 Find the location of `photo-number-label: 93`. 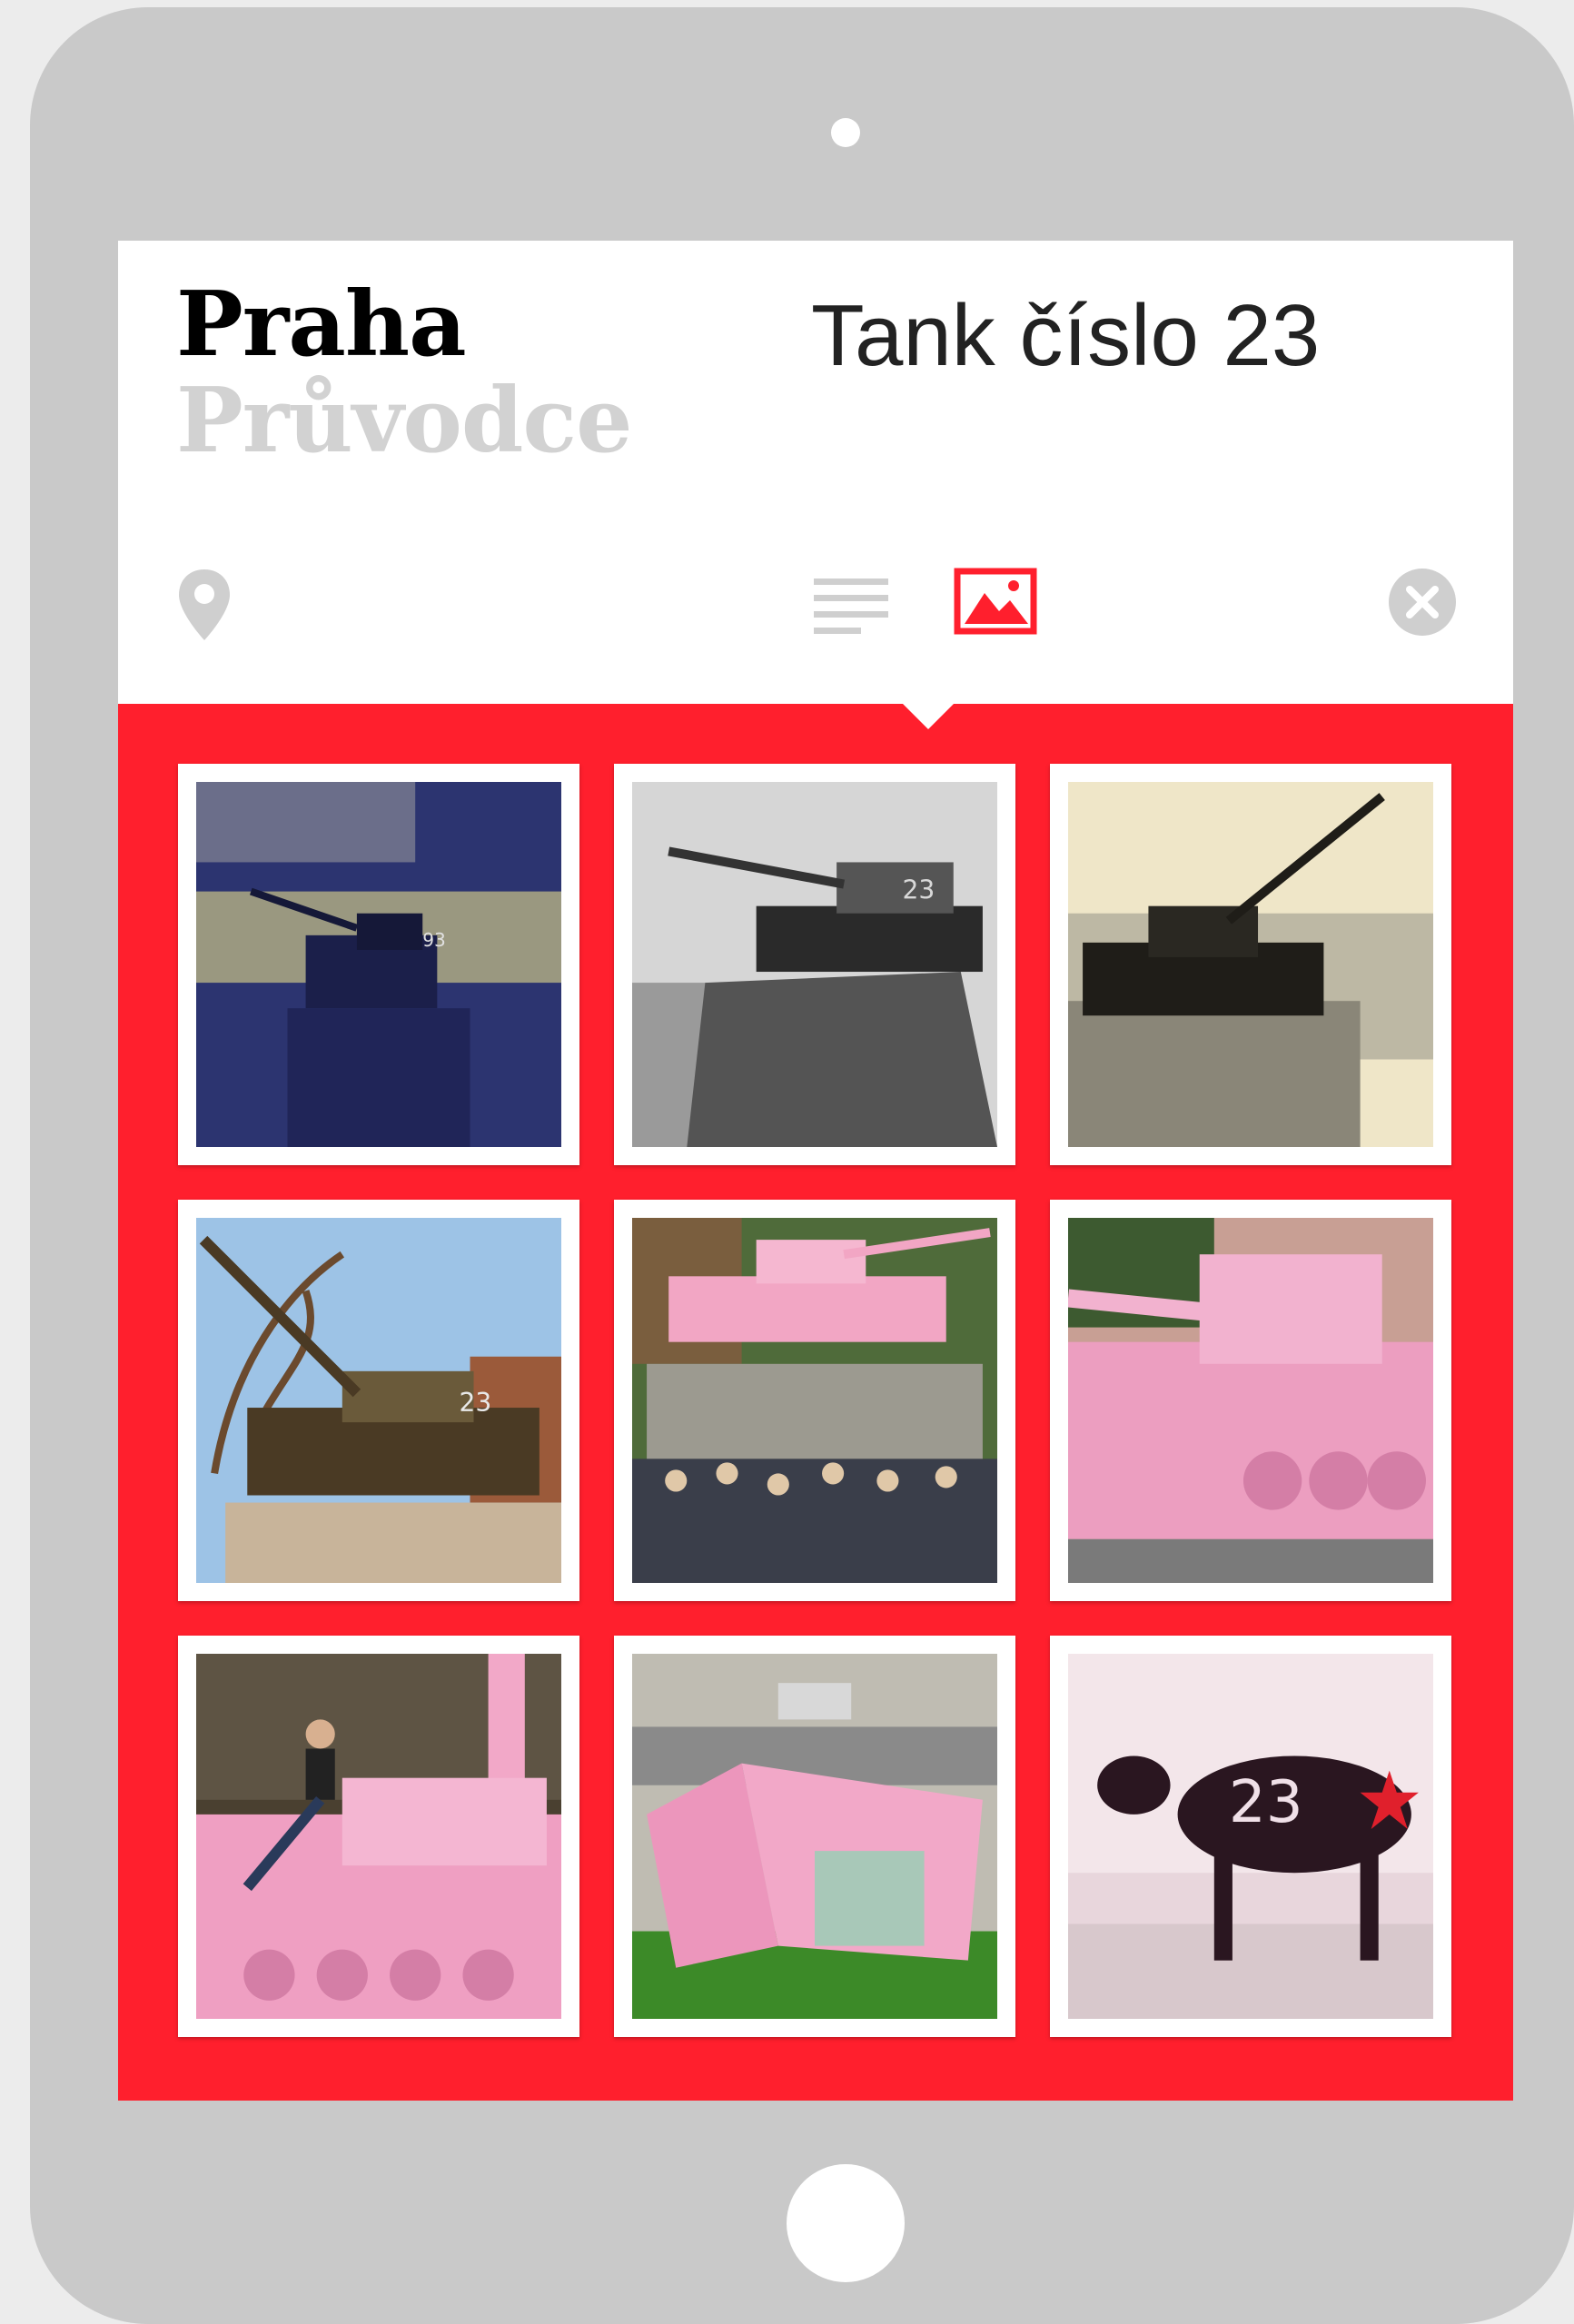

photo-number-label: 93 is located at coordinates (434, 940).